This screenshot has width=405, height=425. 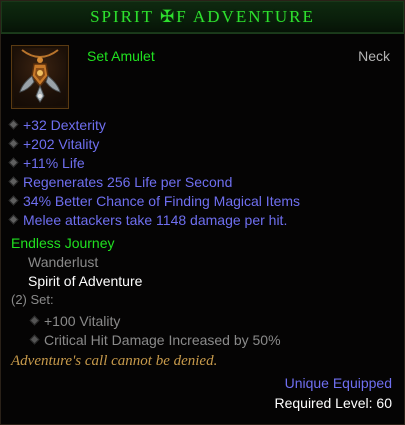 What do you see at coordinates (32, 299) in the screenshot?
I see `set-bonus-header: (2) Set:` at bounding box center [32, 299].